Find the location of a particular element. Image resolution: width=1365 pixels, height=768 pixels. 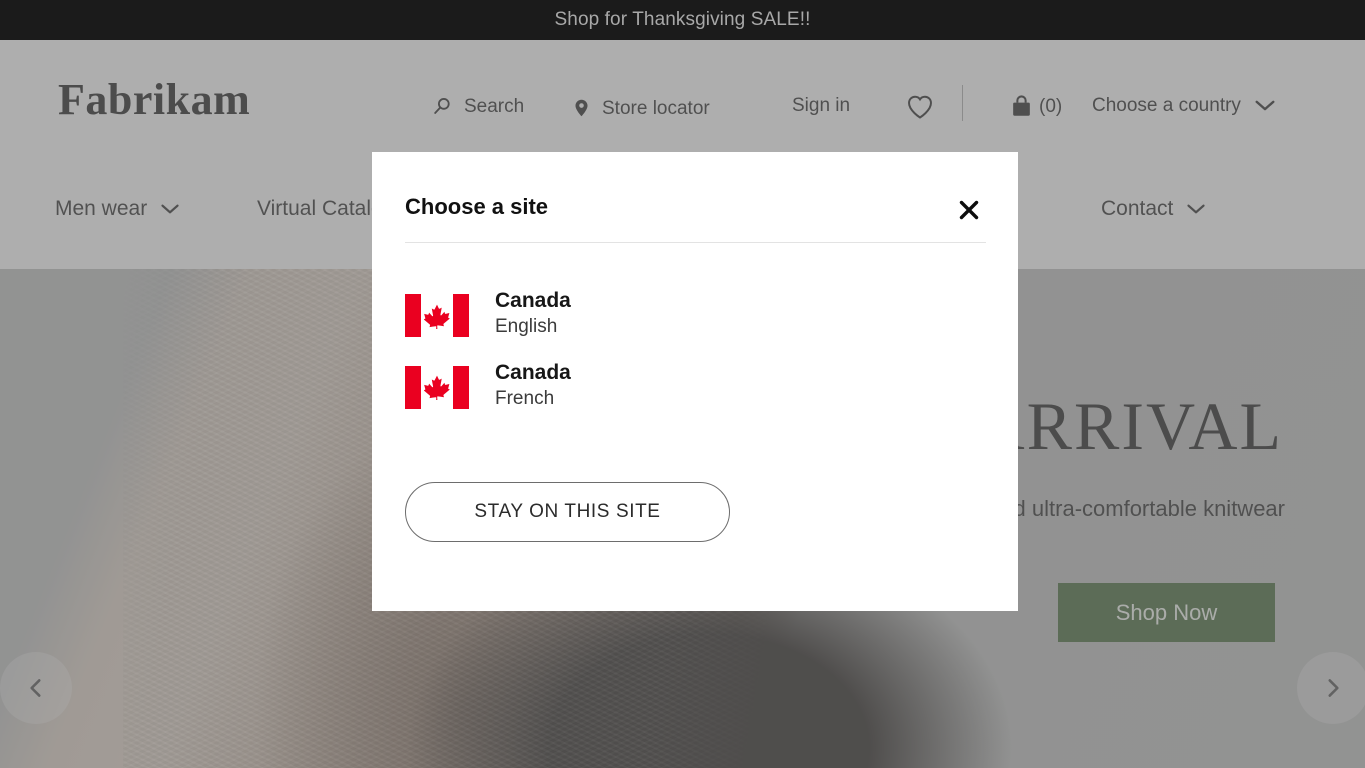

sign-in-label: Sign in is located at coordinates (821, 105).